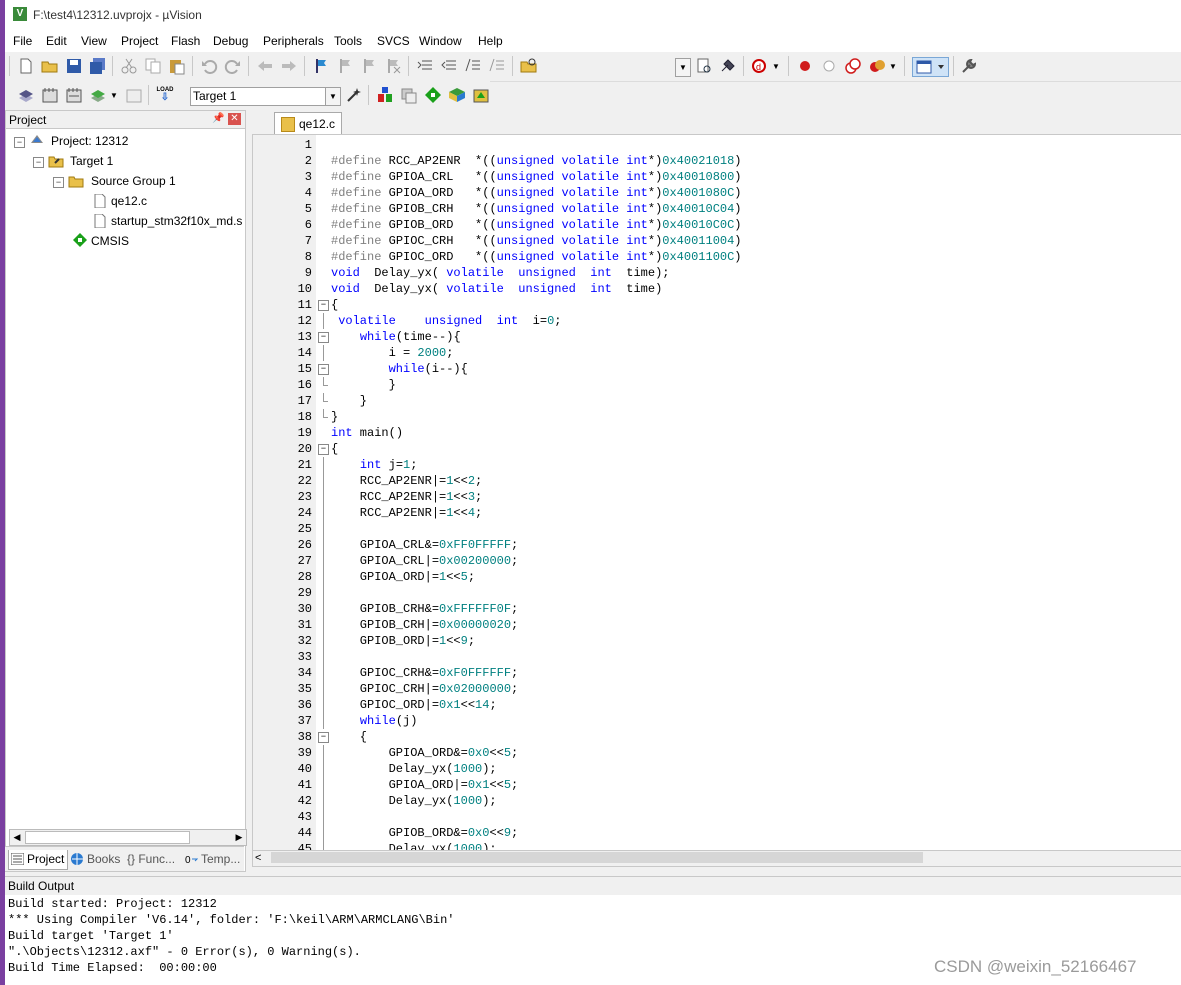 This screenshot has width=1181, height=985. Describe the element at coordinates (332, 96) in the screenshot. I see `target-select-dropdown-icon: ▼` at that location.